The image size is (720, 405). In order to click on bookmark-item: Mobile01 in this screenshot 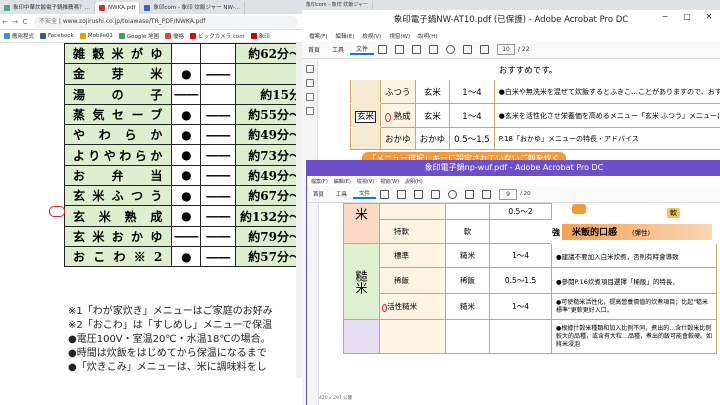, I will do `click(96, 36)`.